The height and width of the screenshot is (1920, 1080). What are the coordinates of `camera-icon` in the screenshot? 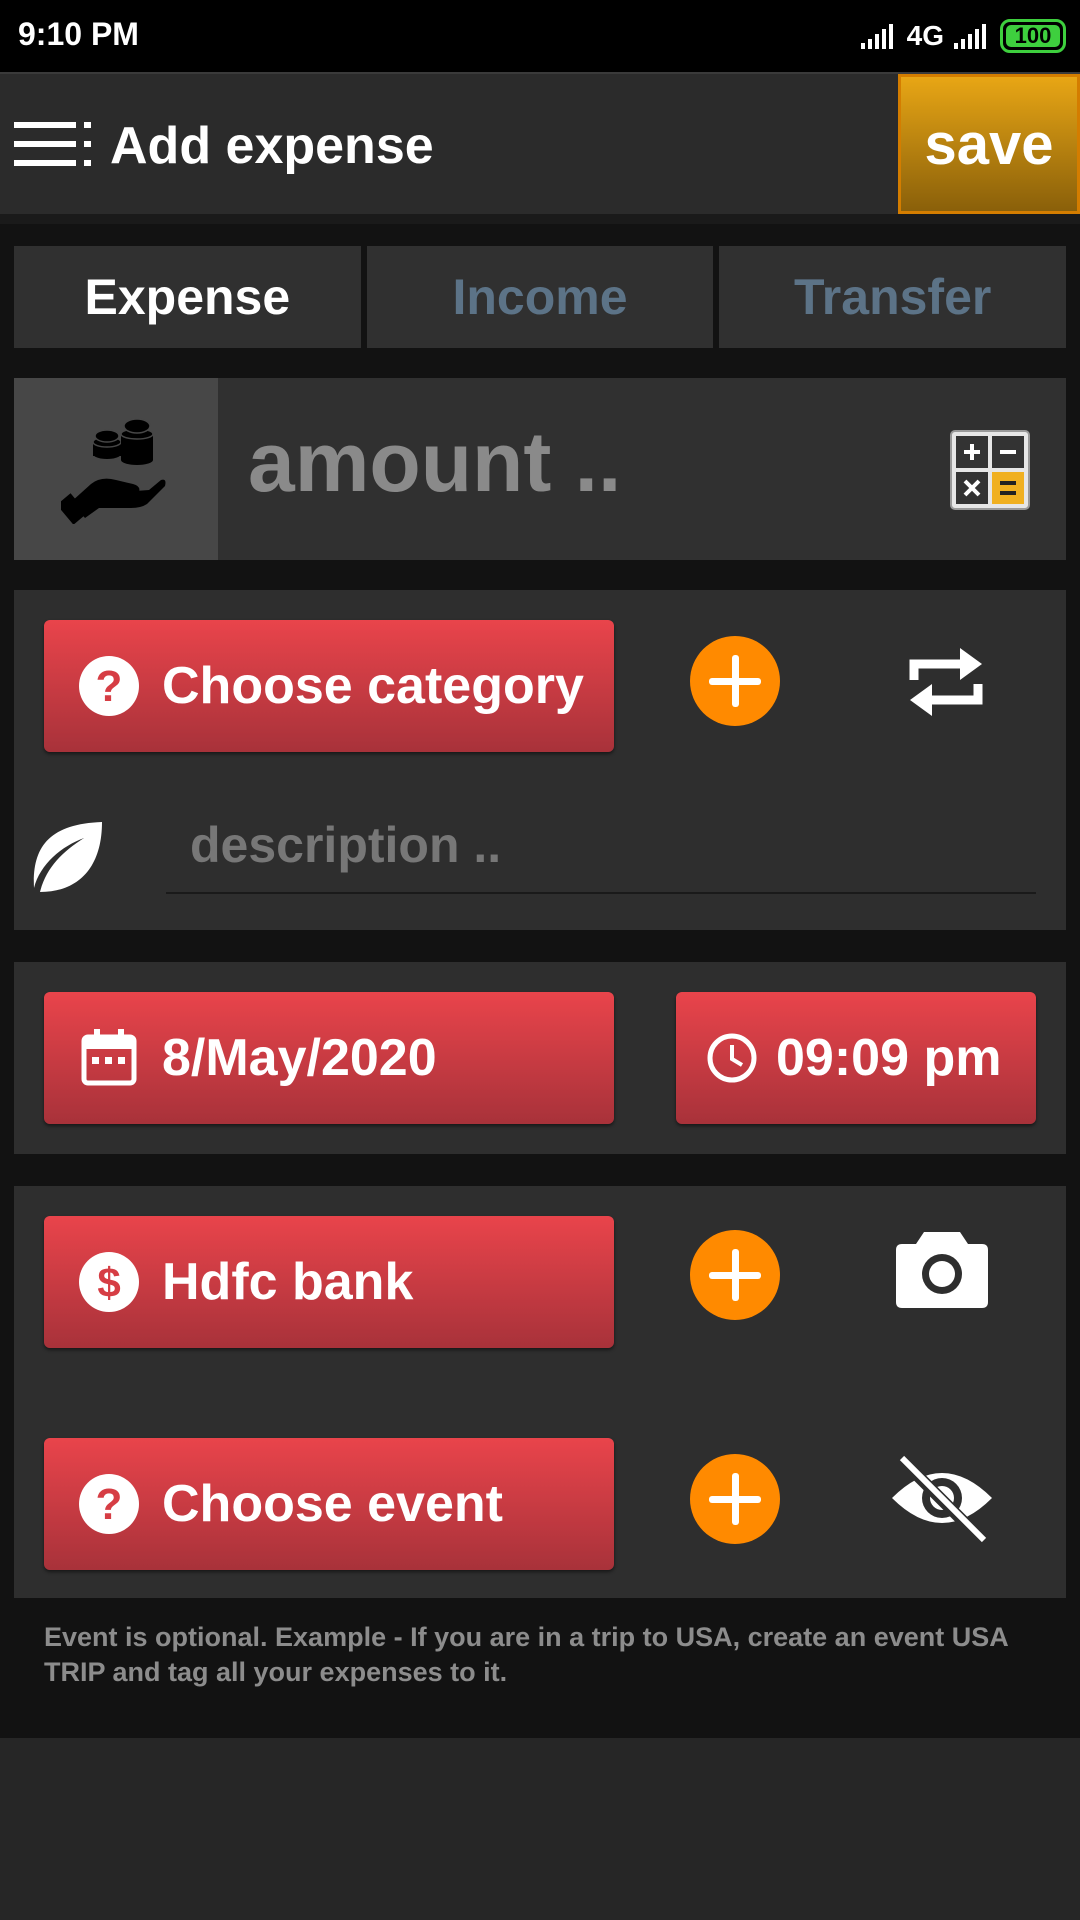 It's located at (942, 1269).